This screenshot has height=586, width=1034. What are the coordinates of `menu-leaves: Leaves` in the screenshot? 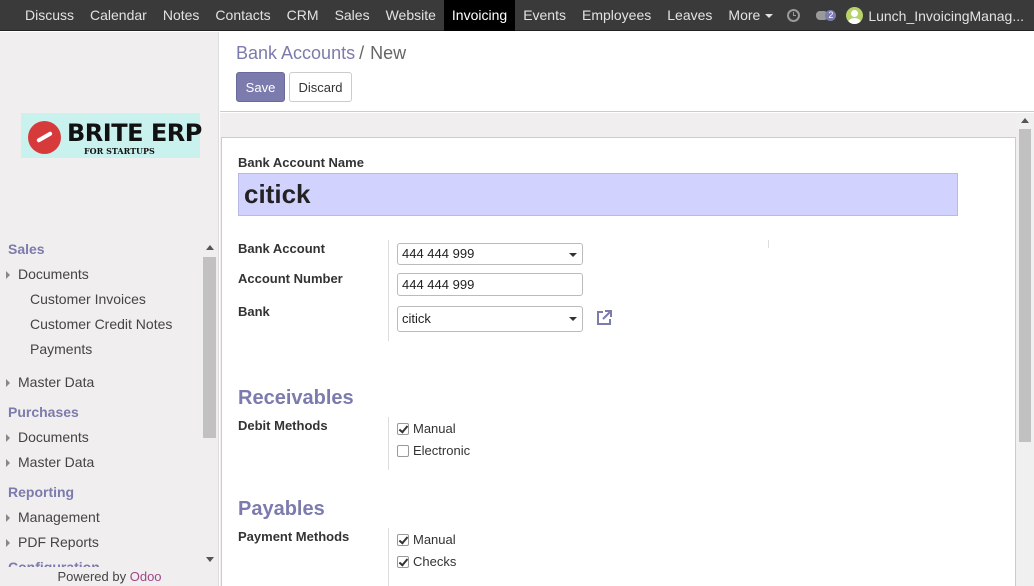 It's located at (689, 15).